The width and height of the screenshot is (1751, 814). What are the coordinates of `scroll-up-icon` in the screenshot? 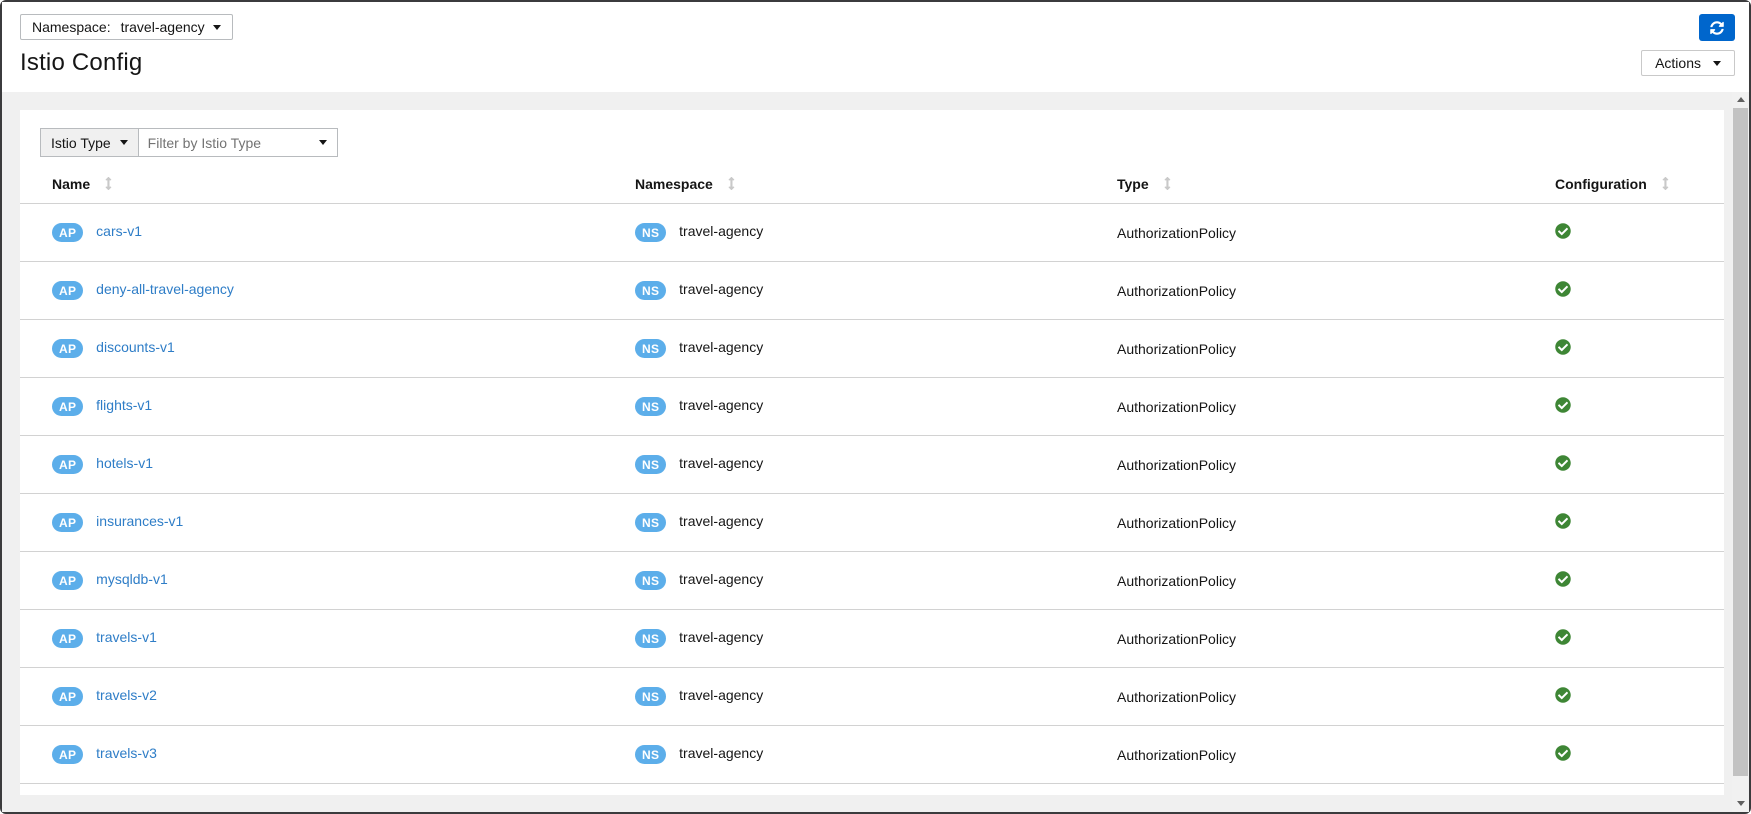 It's located at (1740, 99).